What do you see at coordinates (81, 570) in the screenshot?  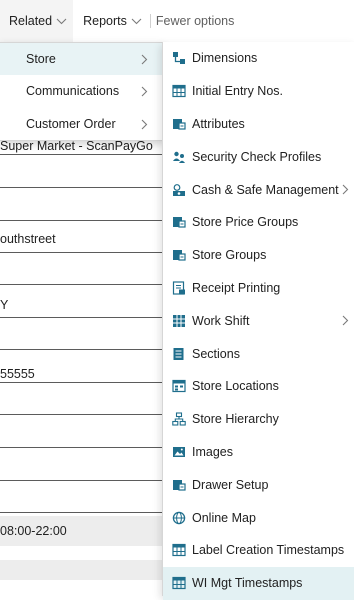 I see `disabled-field` at bounding box center [81, 570].